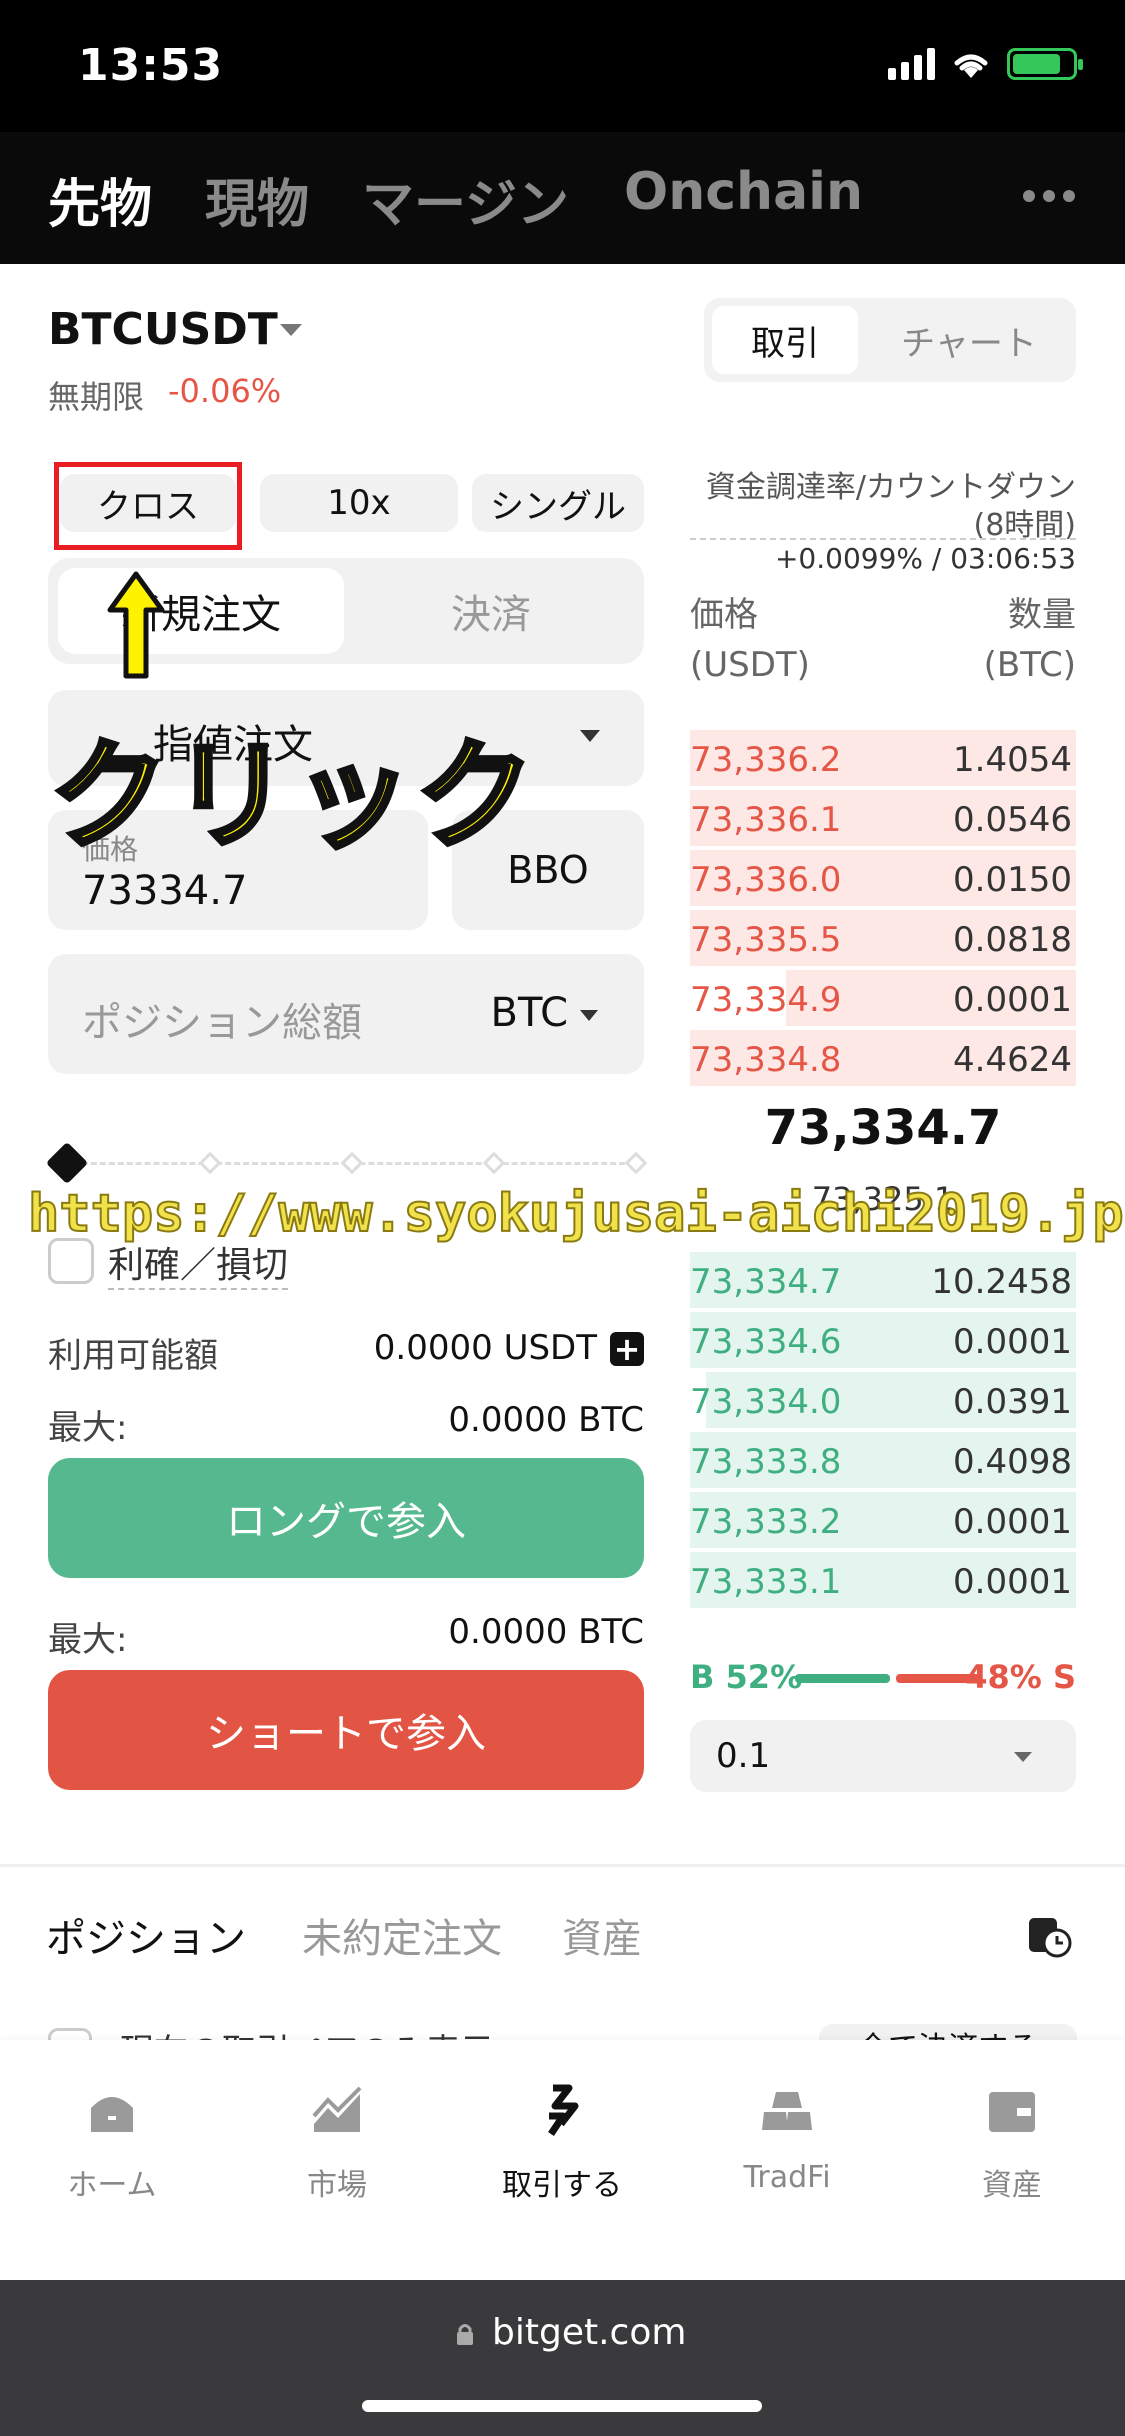  What do you see at coordinates (969, 340) in the screenshot?
I see `chart-view-button: チャート` at bounding box center [969, 340].